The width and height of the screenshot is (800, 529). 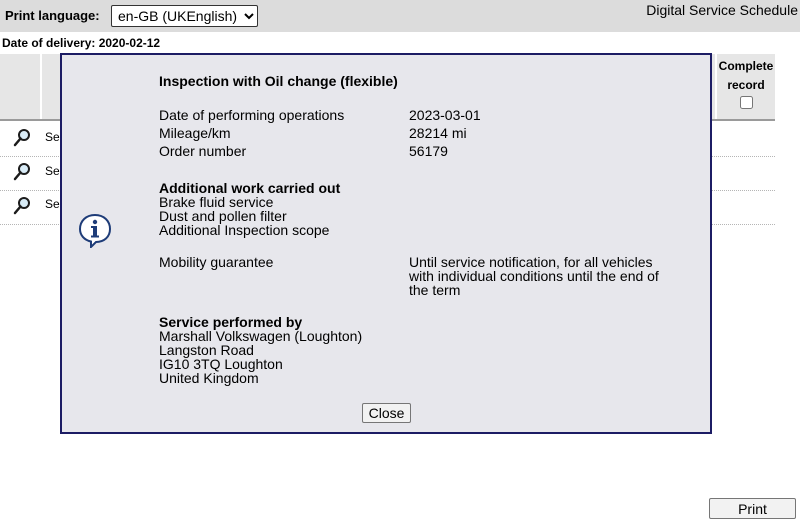 I want to click on mobility-value-line: the term, so click(x=435, y=290).